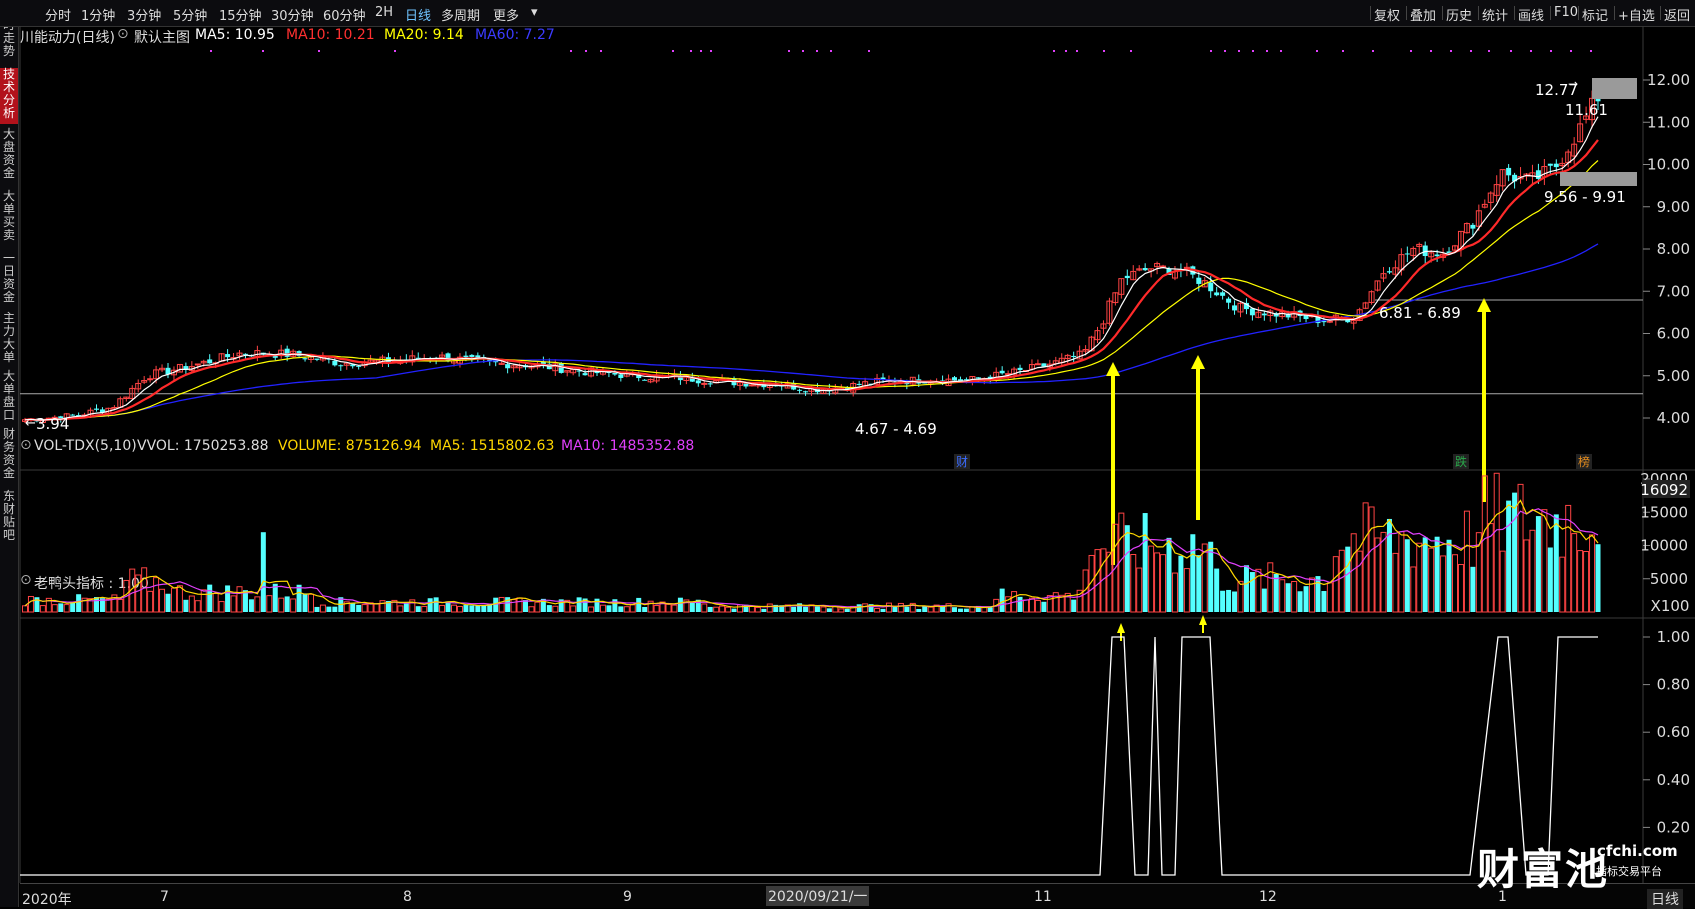 The height and width of the screenshot is (909, 1695). What do you see at coordinates (1668, 80) in the screenshot?
I see `price-axis-label: 12.00` at bounding box center [1668, 80].